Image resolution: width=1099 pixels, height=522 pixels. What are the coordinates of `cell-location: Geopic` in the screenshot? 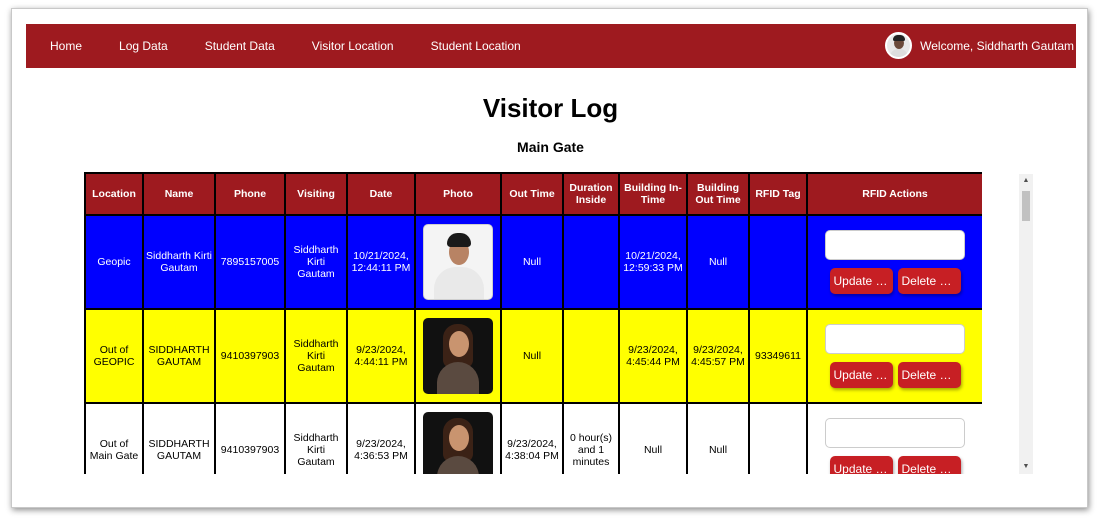 It's located at (114, 262).